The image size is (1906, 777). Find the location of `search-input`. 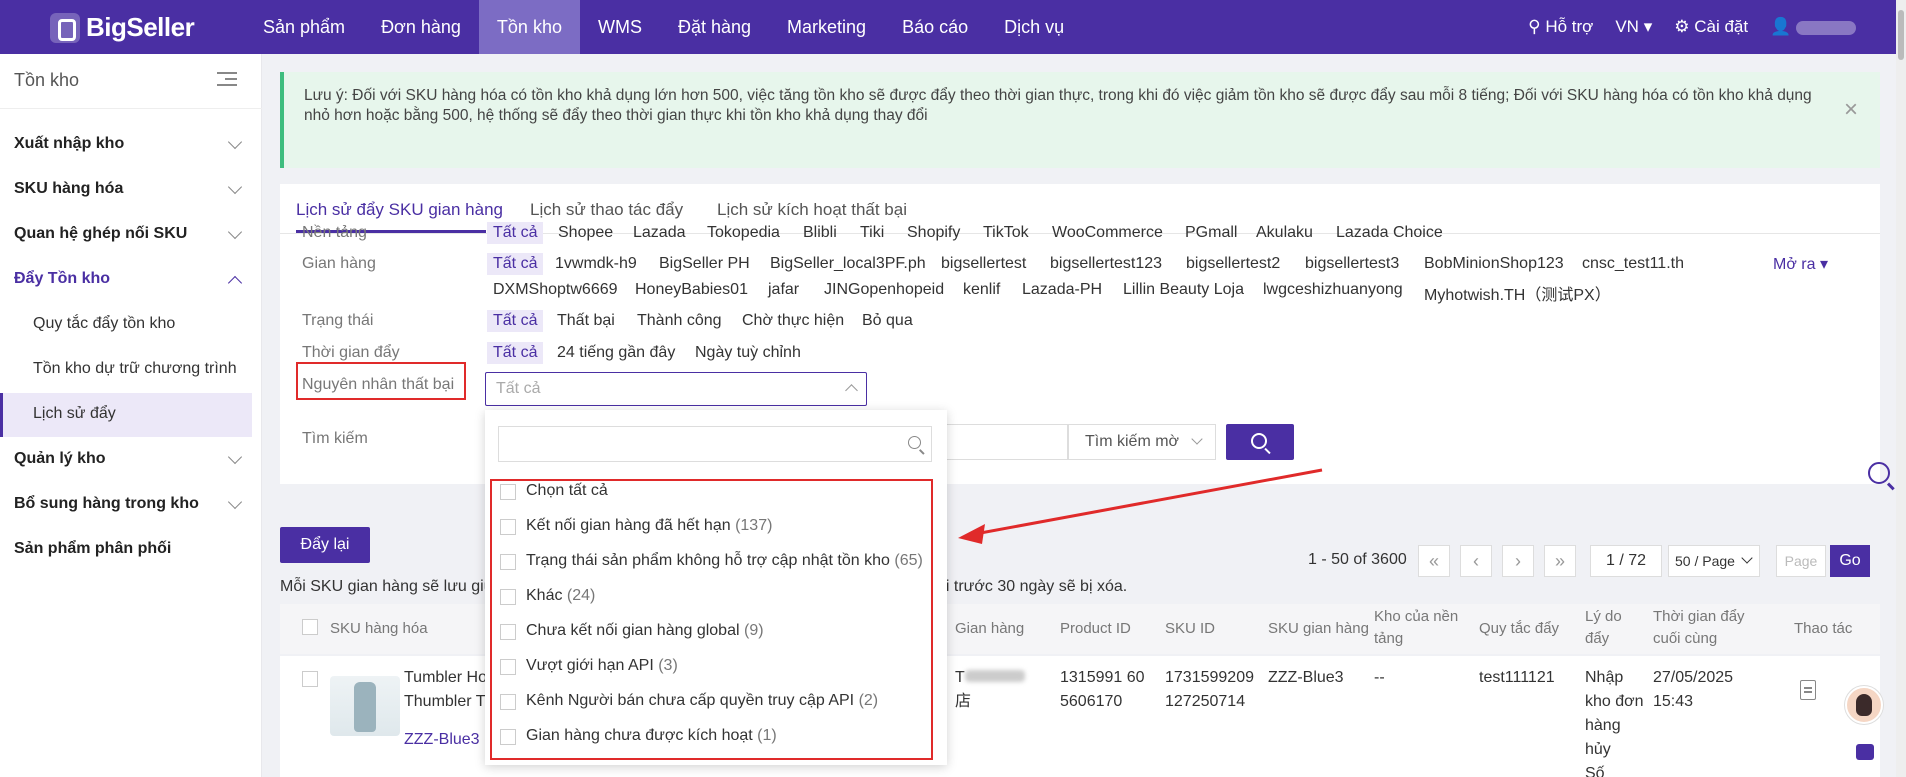

search-input is located at coordinates (1004, 442).